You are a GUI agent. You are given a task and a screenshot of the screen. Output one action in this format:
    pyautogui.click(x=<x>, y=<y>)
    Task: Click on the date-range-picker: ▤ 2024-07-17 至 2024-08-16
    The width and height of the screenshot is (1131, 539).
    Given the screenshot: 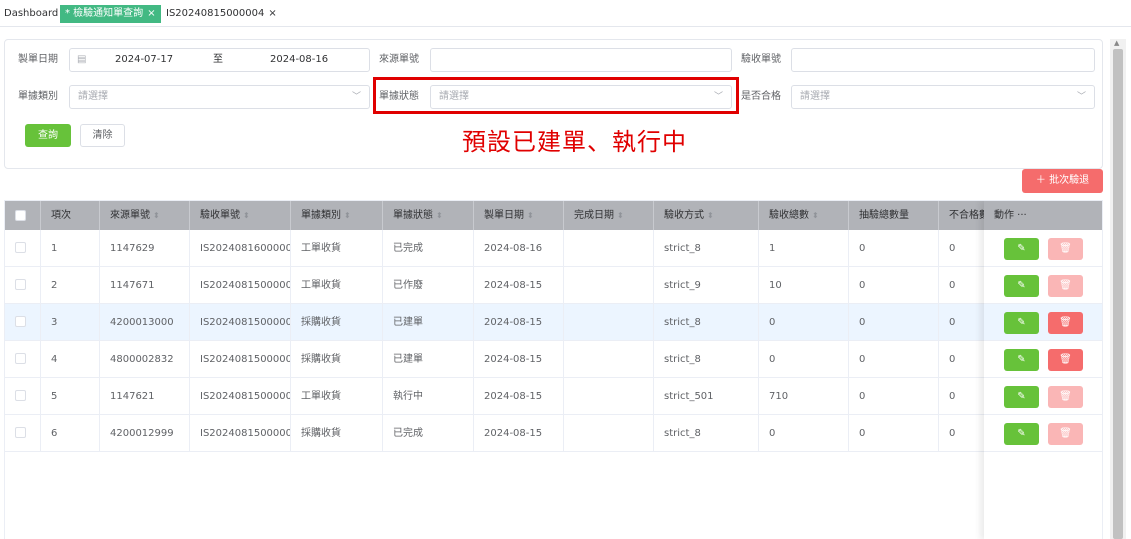 What is the action you would take?
    pyautogui.click(x=219, y=60)
    